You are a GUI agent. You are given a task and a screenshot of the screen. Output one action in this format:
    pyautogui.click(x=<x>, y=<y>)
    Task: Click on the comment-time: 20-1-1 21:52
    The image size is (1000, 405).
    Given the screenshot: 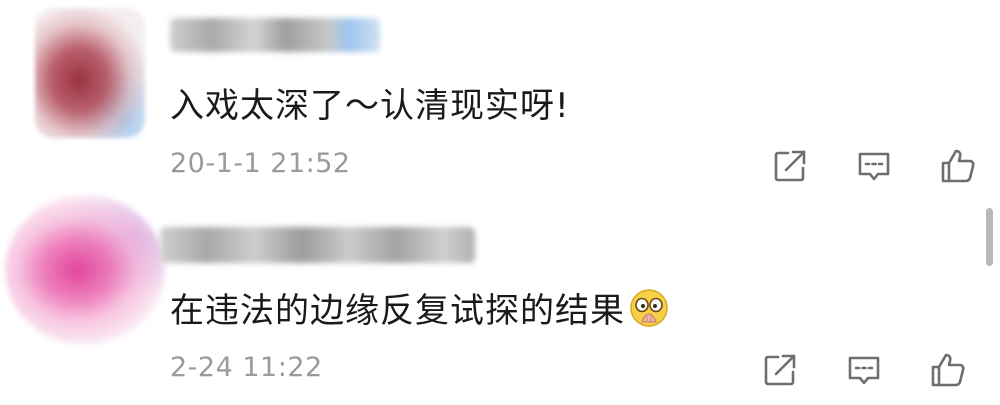 What is the action you would take?
    pyautogui.click(x=260, y=163)
    